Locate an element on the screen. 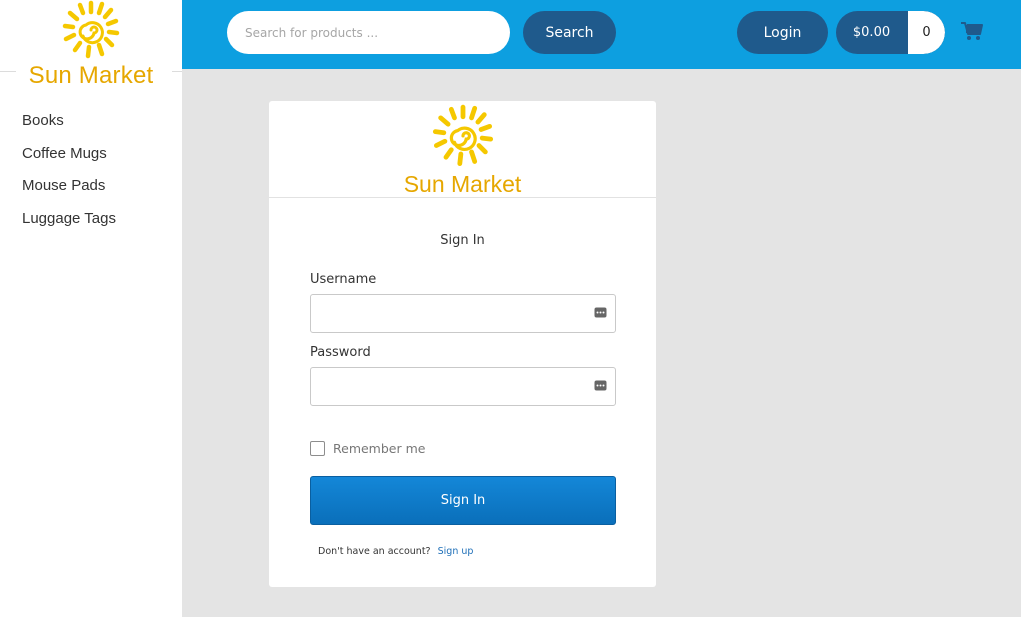 The width and height of the screenshot is (1021, 617). sidebar-item-coffee-mugs: Coffee Mugs is located at coordinates (69, 159).